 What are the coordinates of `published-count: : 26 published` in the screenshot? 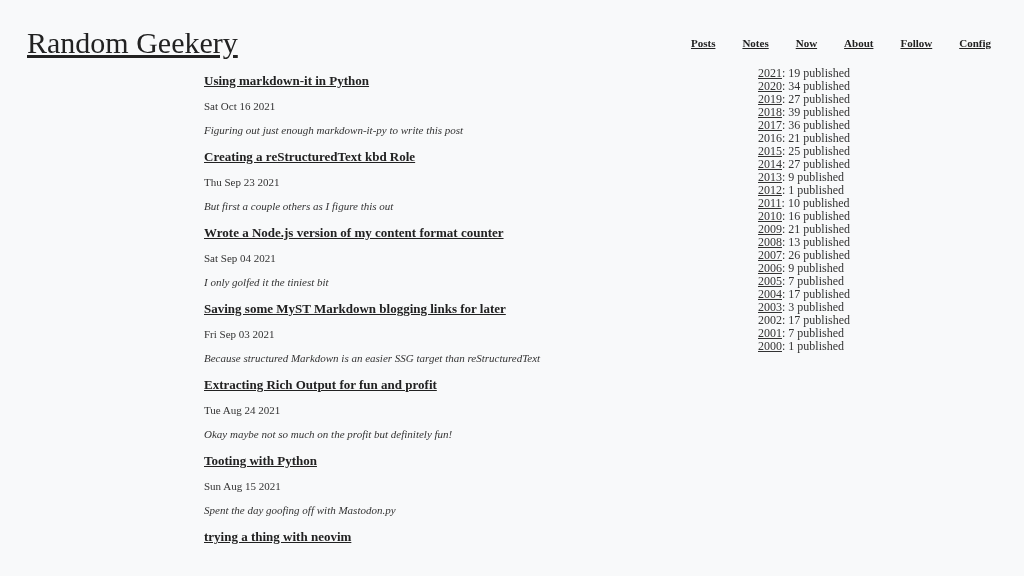 It's located at (816, 255).